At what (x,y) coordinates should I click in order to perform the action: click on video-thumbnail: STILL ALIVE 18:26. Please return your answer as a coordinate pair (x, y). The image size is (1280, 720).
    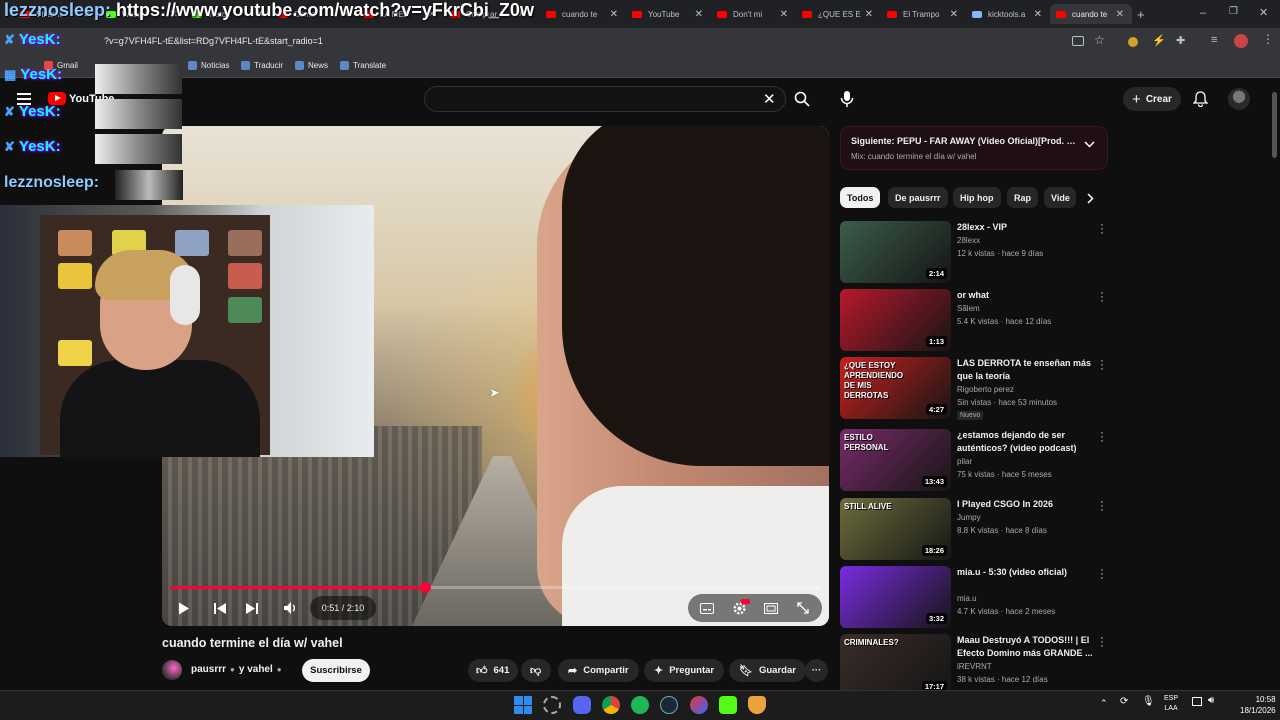
    Looking at the image, I should click on (895, 529).